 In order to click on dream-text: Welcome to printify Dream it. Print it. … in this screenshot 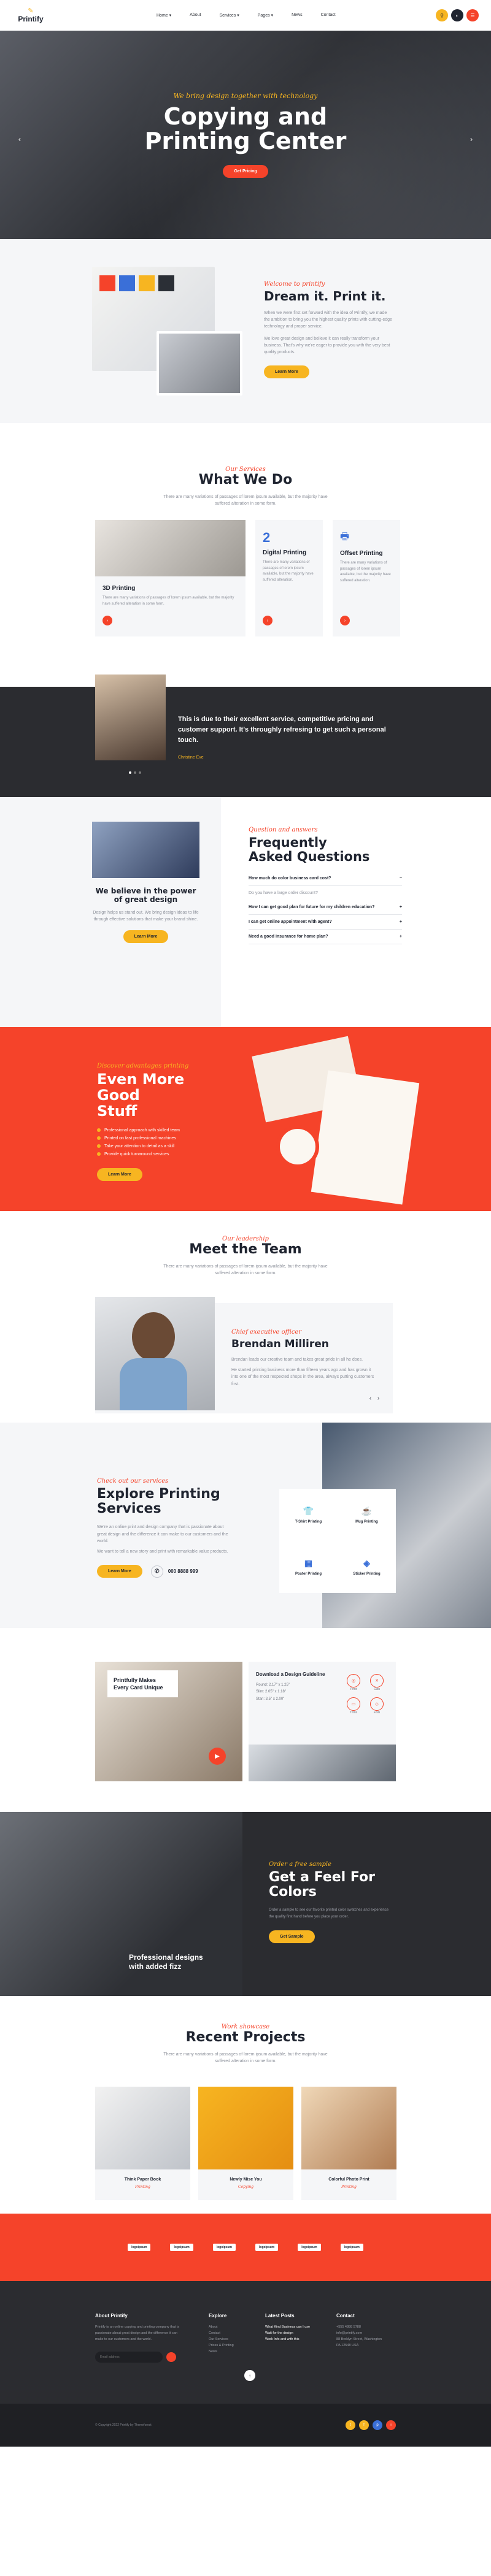, I will do `click(328, 330)`.